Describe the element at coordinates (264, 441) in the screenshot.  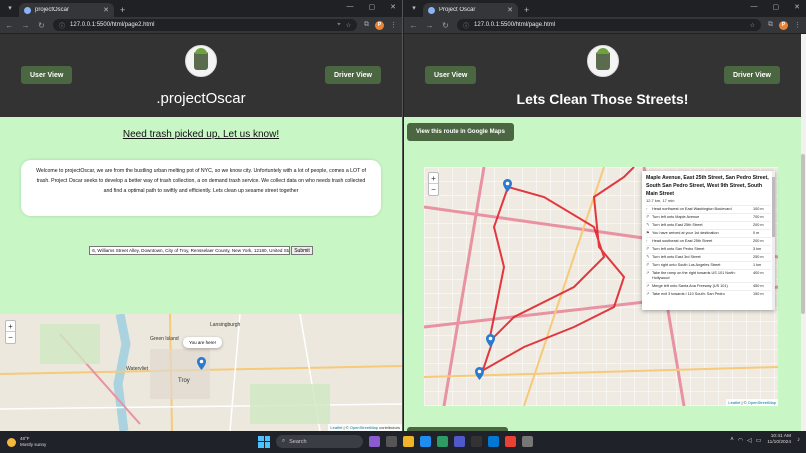
I see `start-button-icon` at that location.